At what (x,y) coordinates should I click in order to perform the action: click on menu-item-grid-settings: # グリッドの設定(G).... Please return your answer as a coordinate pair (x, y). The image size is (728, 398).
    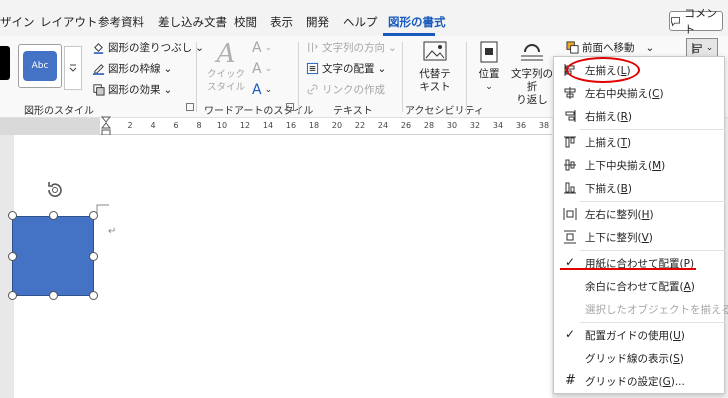
    Looking at the image, I should click on (640, 381).